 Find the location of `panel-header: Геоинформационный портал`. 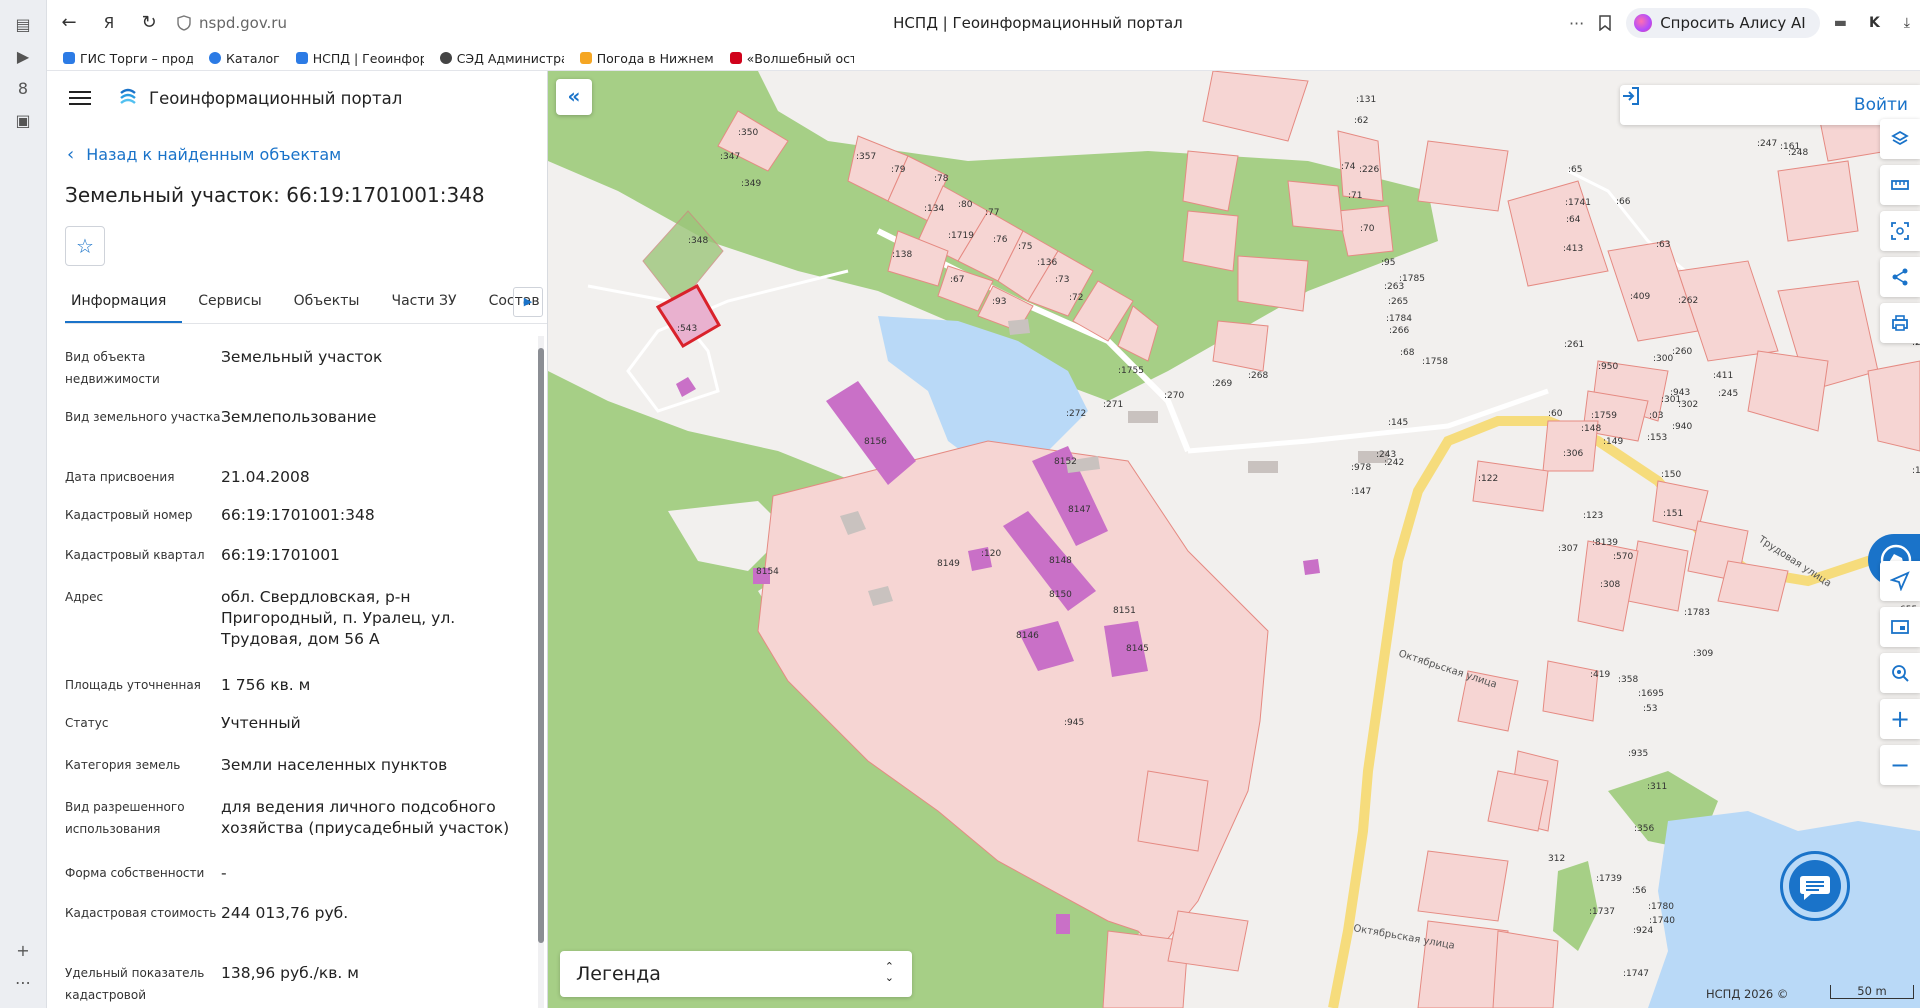

panel-header: Геоинформационный портал is located at coordinates (297, 98).